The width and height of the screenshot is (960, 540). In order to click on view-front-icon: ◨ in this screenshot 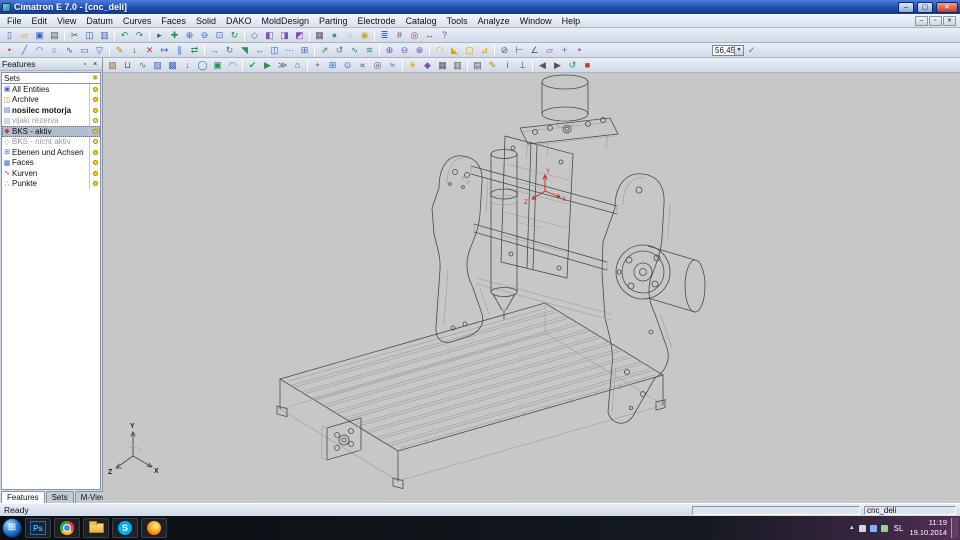, I will do `click(284, 35)`.